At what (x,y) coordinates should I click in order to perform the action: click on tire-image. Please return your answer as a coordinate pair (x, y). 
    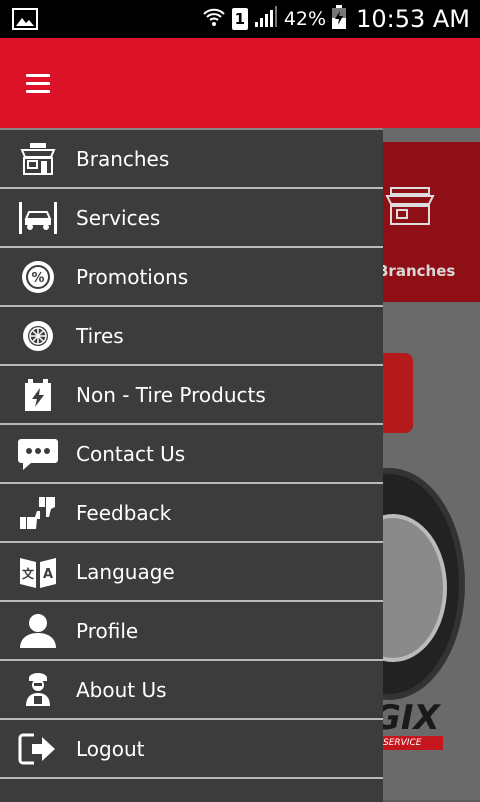
    Looking at the image, I should click on (424, 584).